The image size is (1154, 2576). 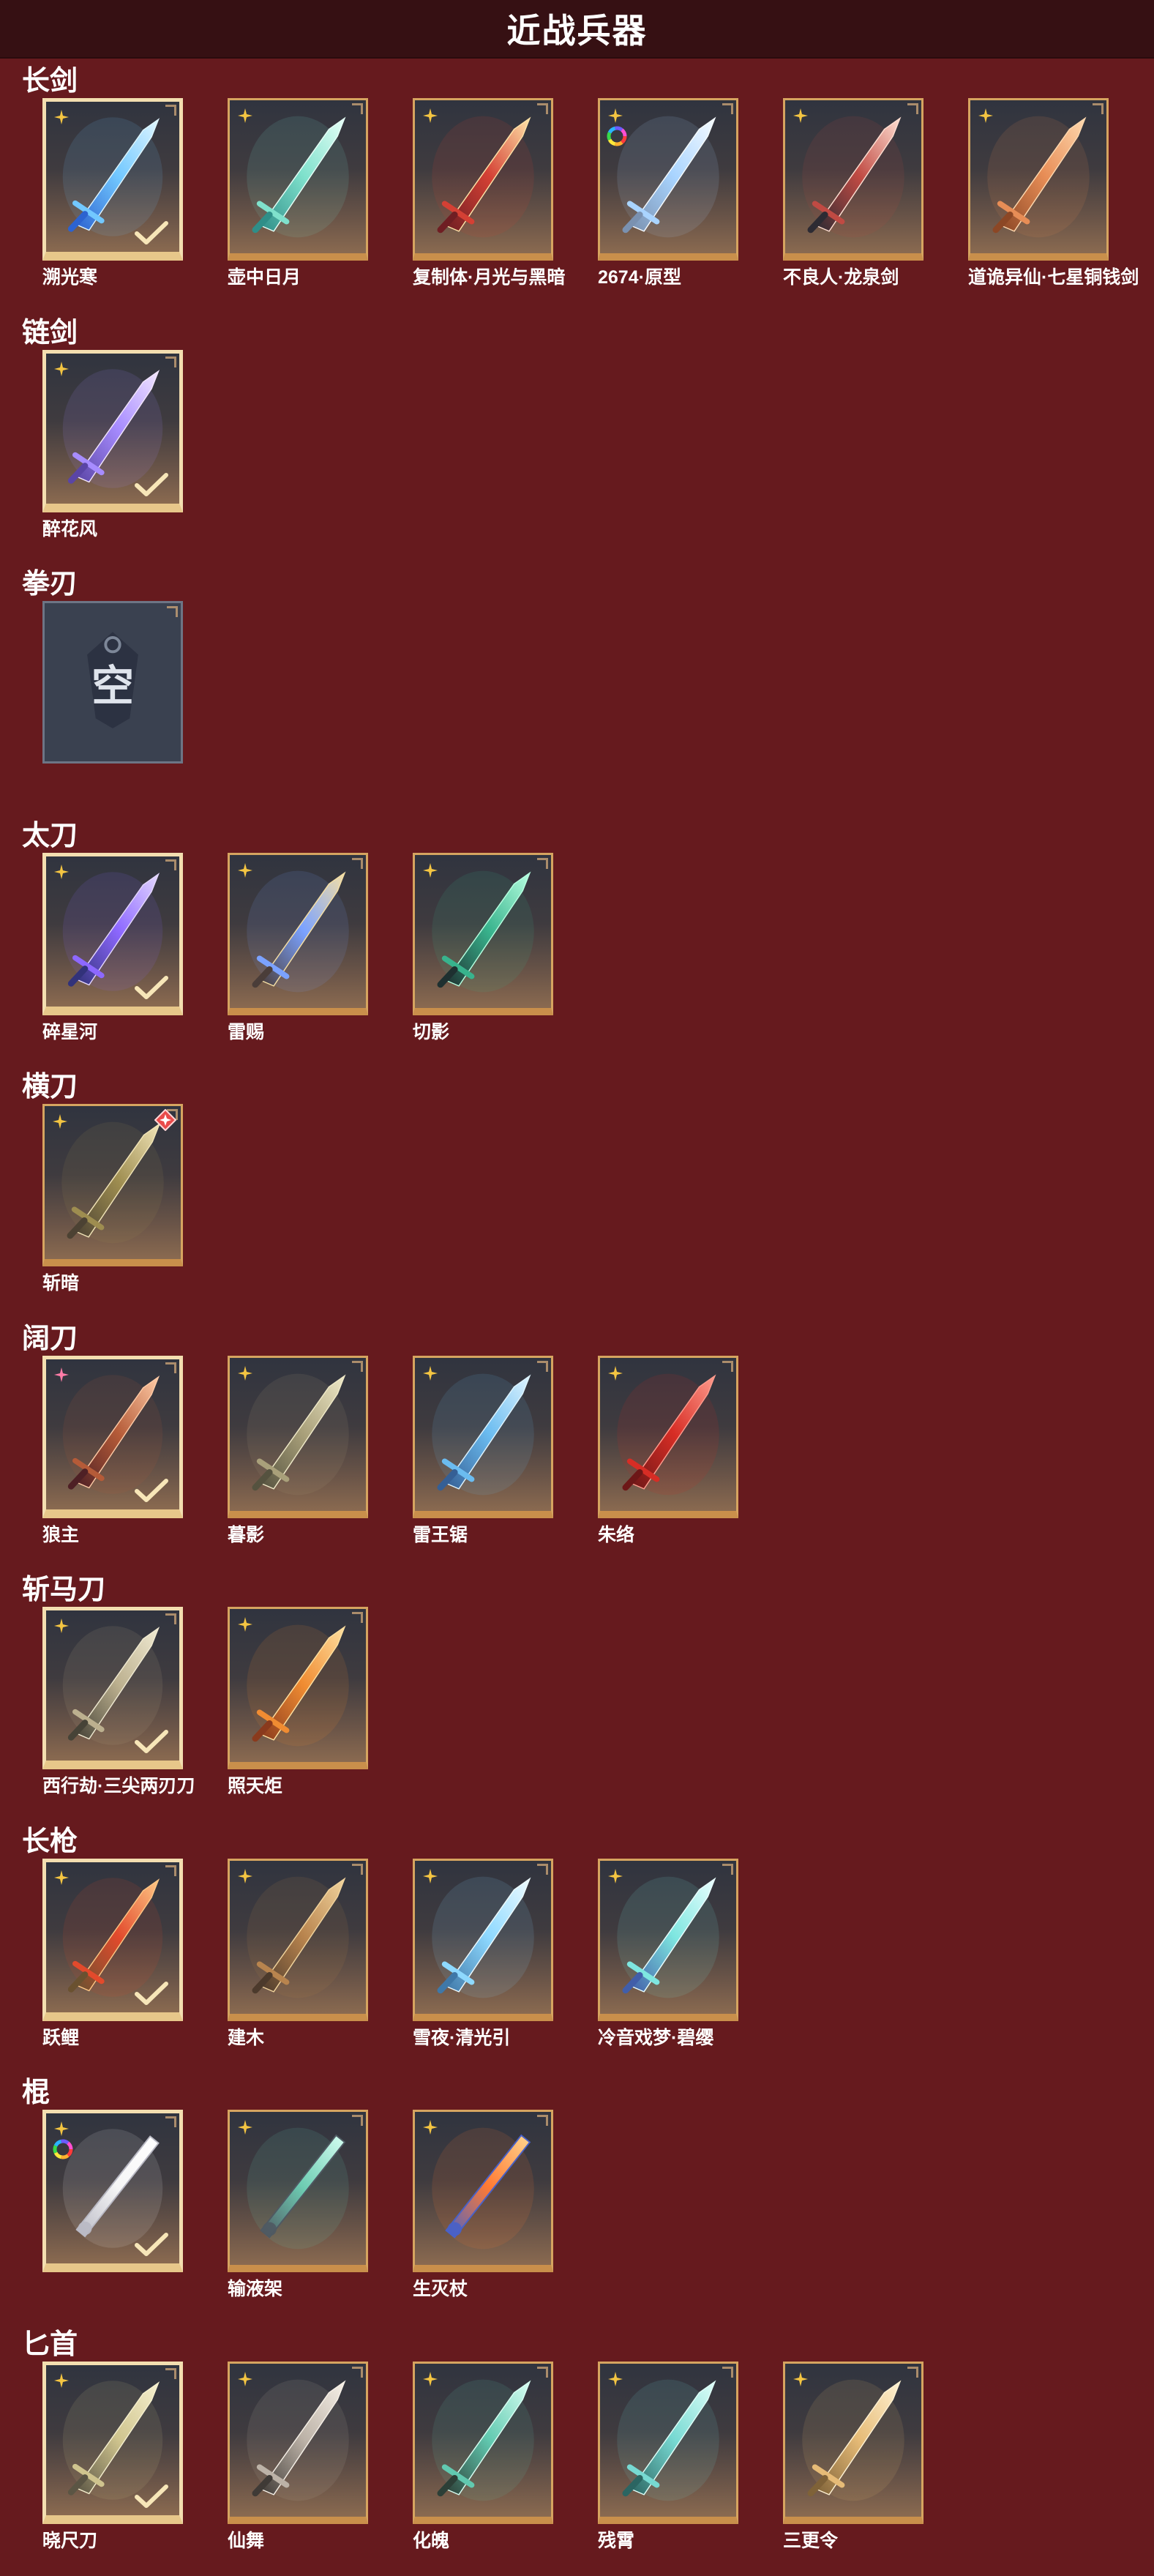 I want to click on weapon-item: 溯光寒, so click(x=113, y=193).